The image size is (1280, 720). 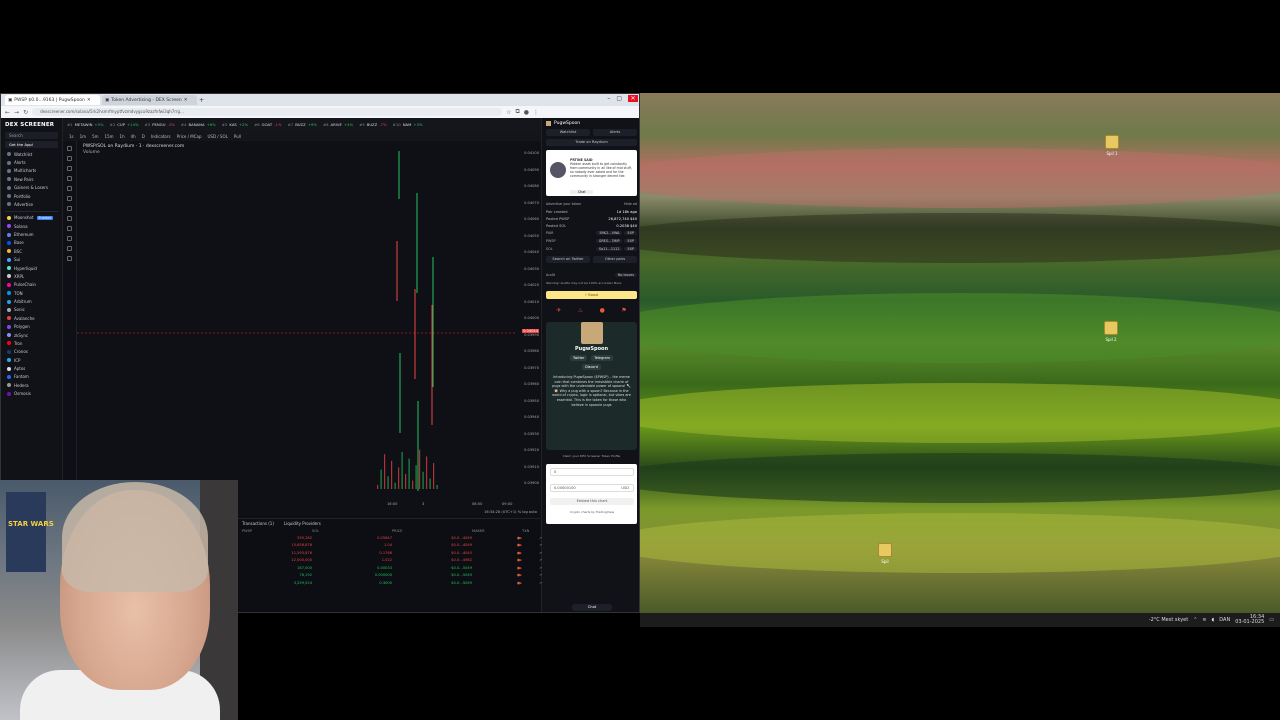 What do you see at coordinates (1195, 620) in the screenshot?
I see `chevron-up-icon: ⌃` at bounding box center [1195, 620].